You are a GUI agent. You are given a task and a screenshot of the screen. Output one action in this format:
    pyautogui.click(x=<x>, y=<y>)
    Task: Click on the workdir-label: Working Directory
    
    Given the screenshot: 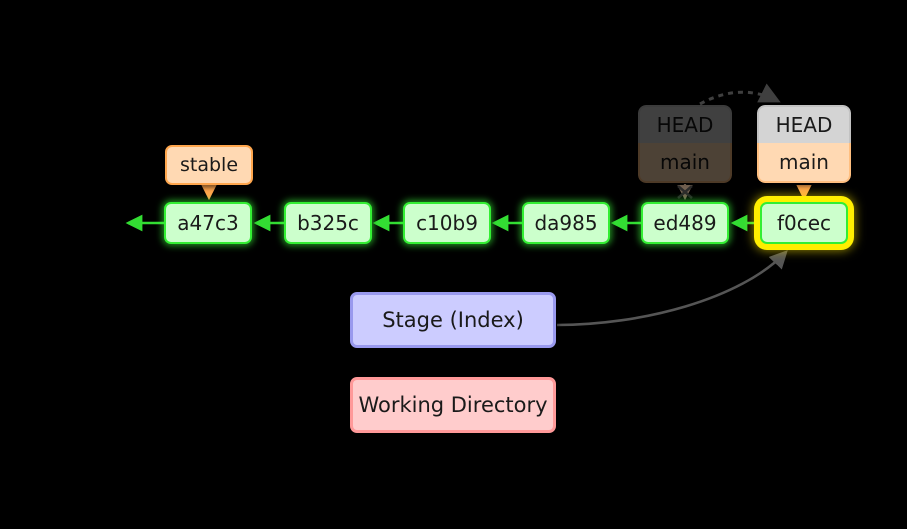 What is the action you would take?
    pyautogui.click(x=453, y=405)
    